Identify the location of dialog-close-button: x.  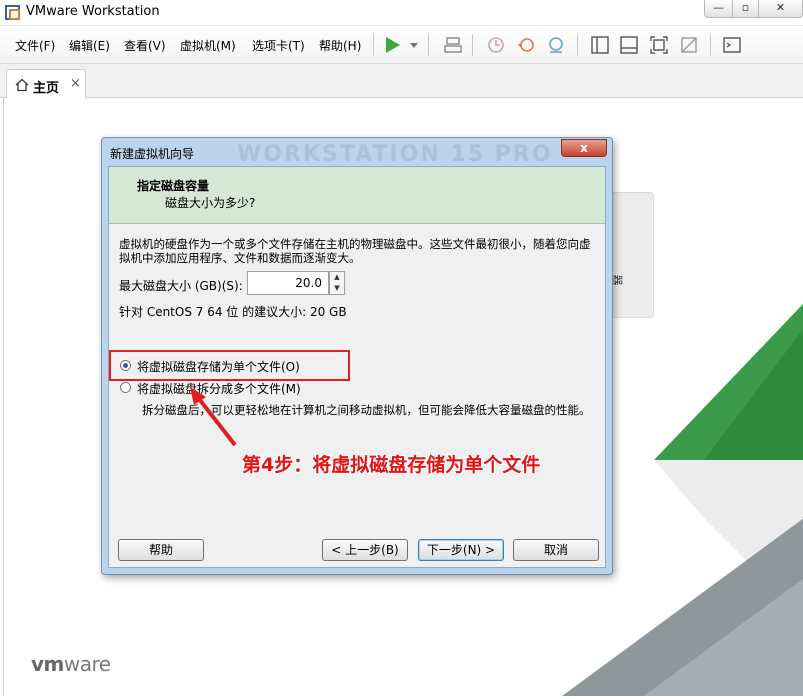
(584, 148).